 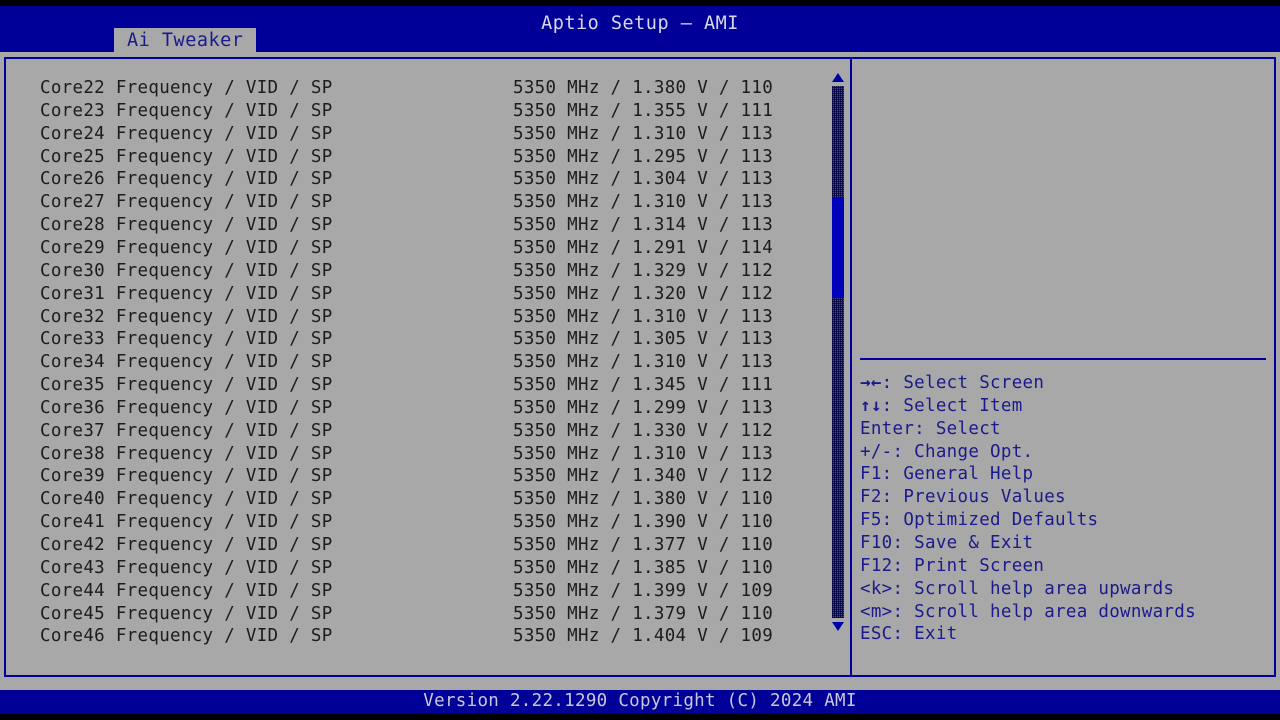 I want to click on settings-row-label: Core30 Frequency / VID / SP, so click(x=186, y=270).